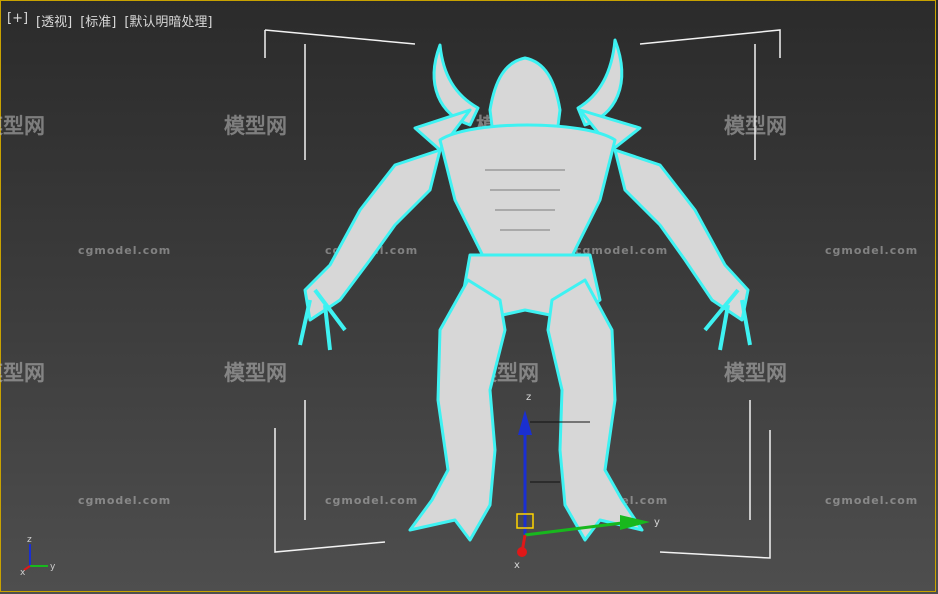 This screenshot has height=594, width=938. I want to click on gizmo-x-label: x, so click(517, 565).